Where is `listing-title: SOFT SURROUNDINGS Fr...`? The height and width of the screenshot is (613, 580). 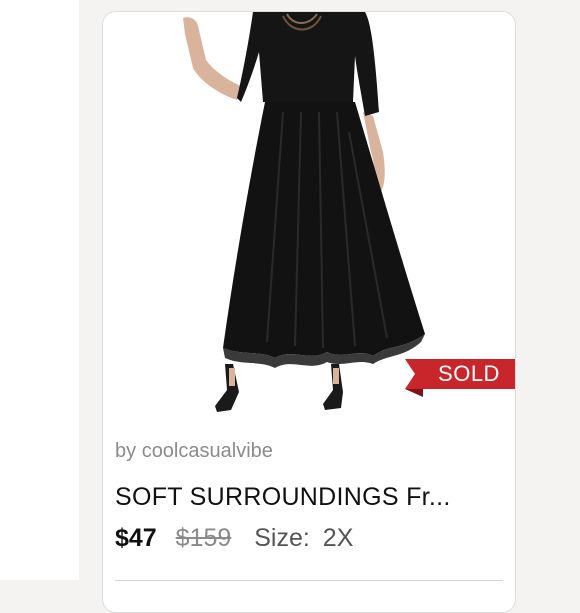
listing-title: SOFT SURROUNDINGS Fr... is located at coordinates (311, 497).